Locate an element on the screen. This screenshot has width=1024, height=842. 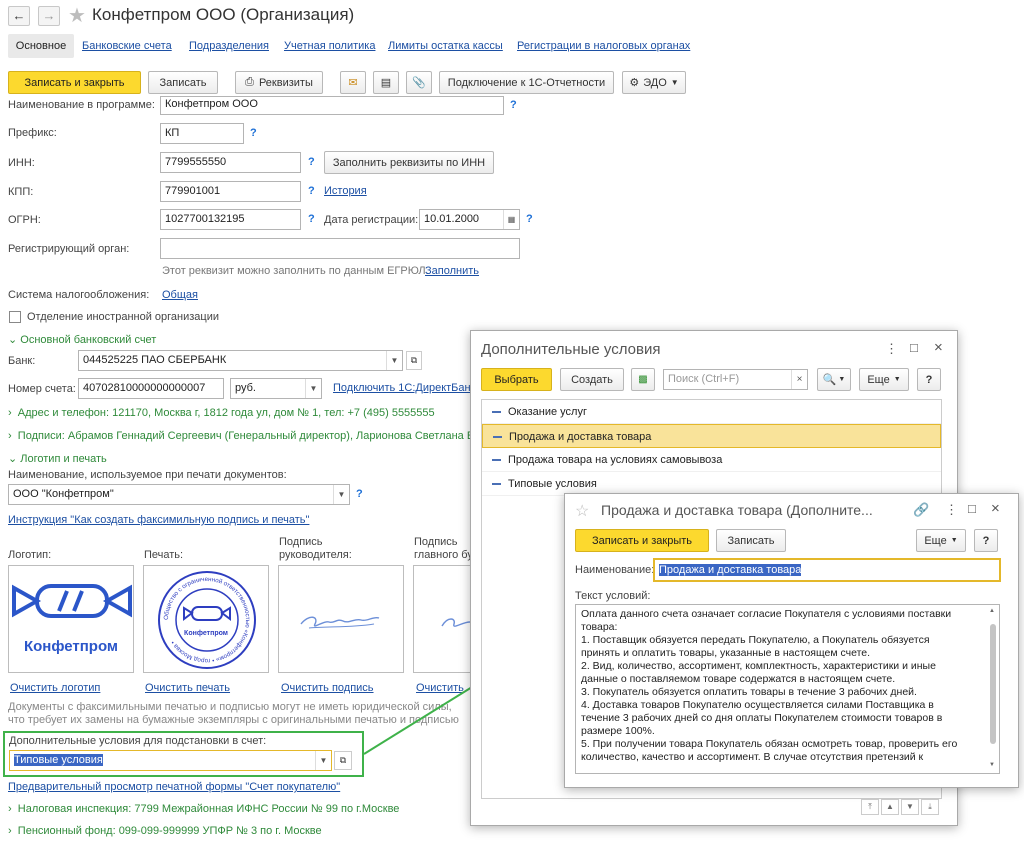
ogrn-field: 1027700132195 is located at coordinates (230, 219).